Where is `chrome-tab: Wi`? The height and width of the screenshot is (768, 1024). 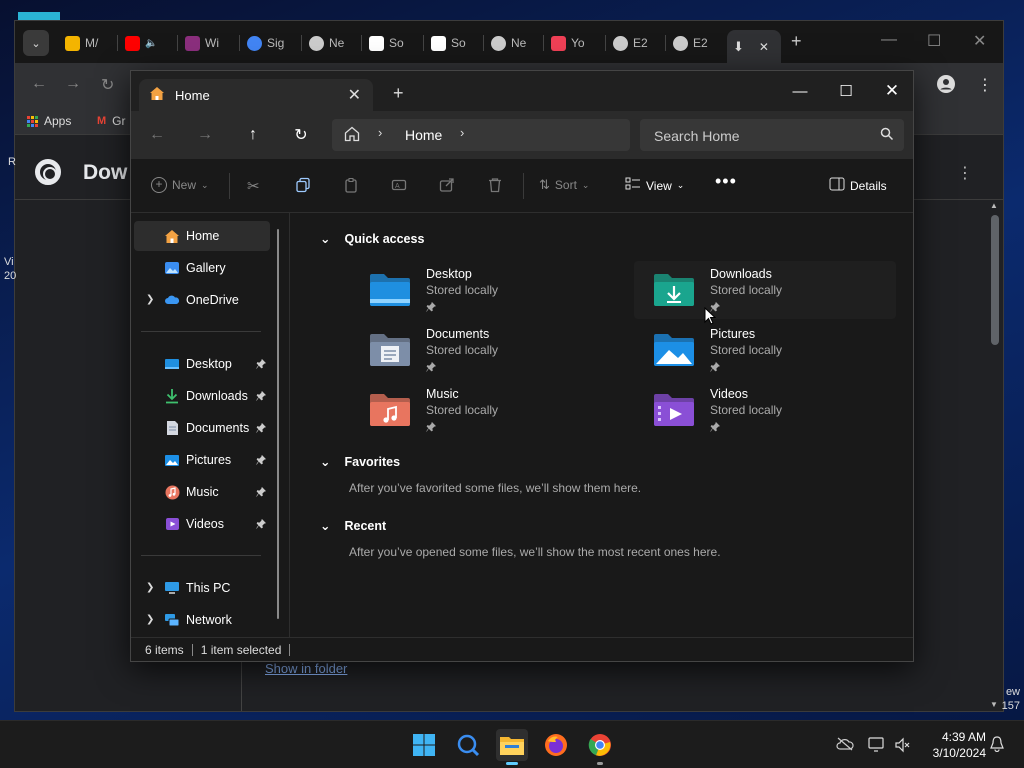 chrome-tab: Wi is located at coordinates (209, 43).